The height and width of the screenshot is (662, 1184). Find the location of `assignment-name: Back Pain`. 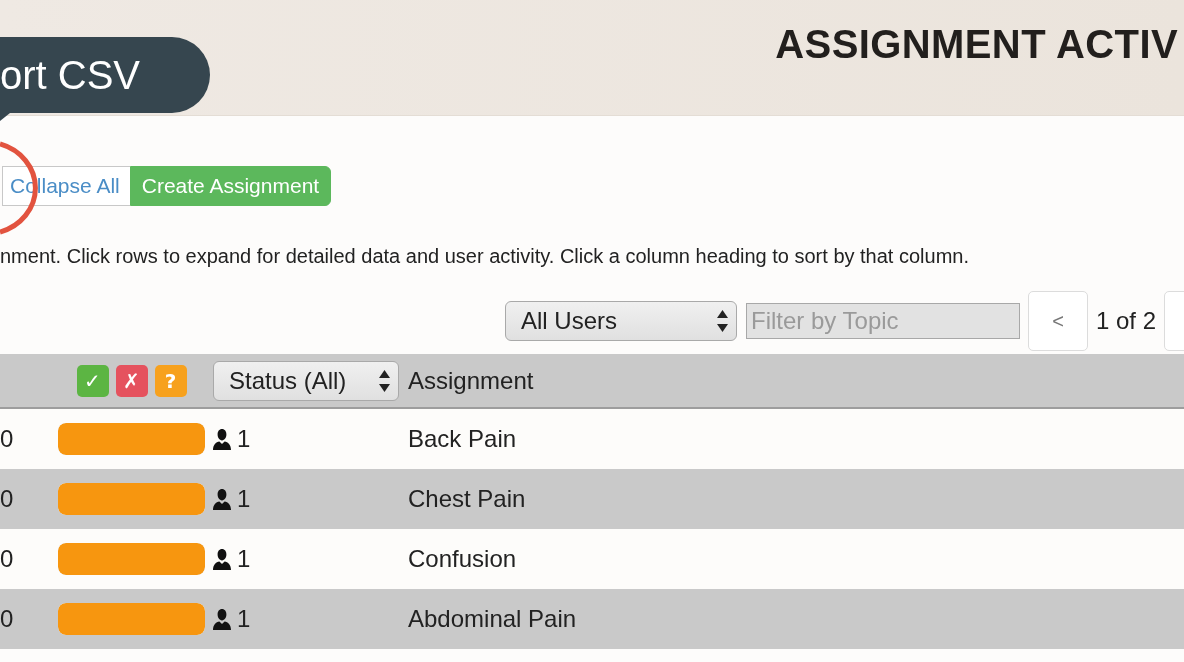

assignment-name: Back Pain is located at coordinates (463, 439).